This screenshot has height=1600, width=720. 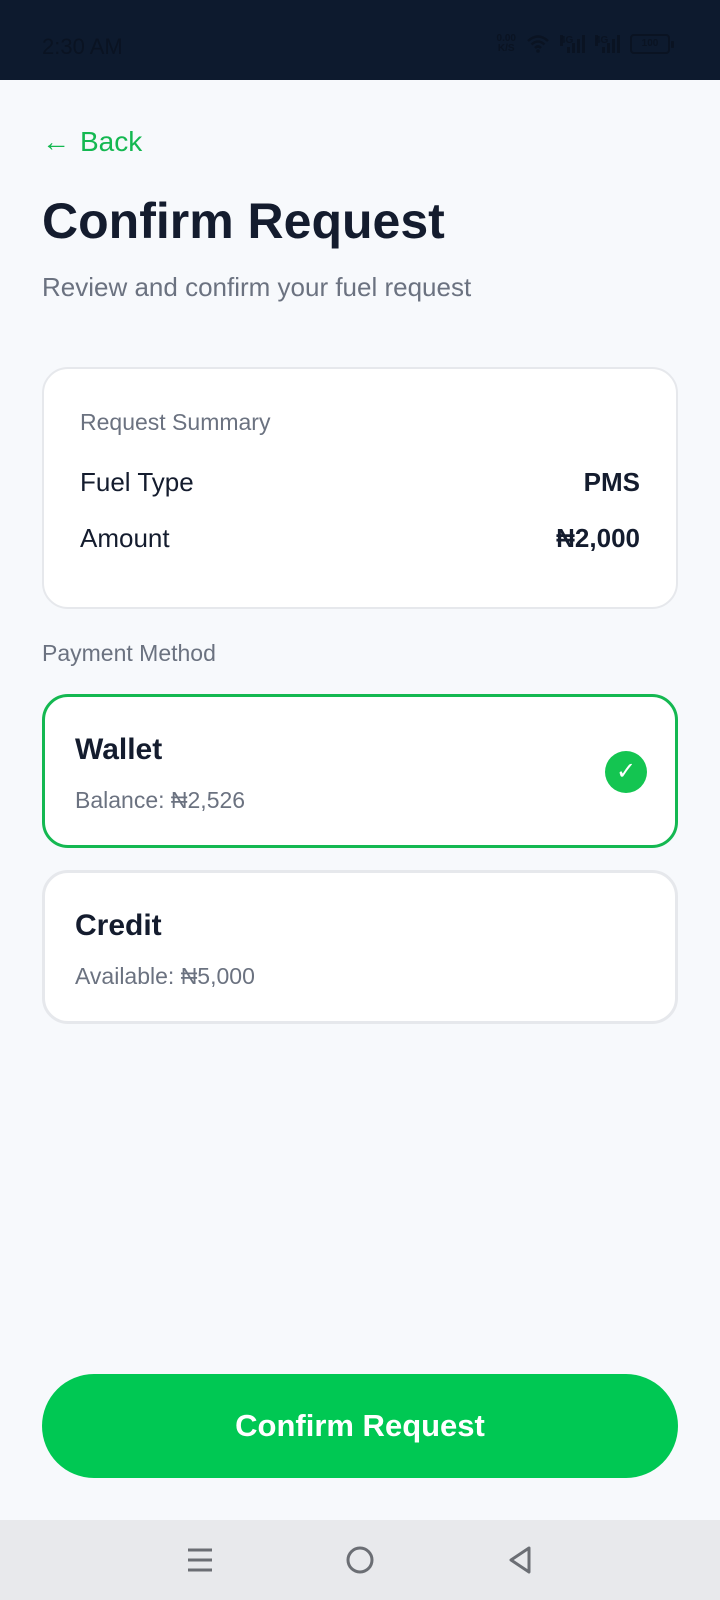 What do you see at coordinates (56, 141) in the screenshot?
I see `arrow-left-icon: ←` at bounding box center [56, 141].